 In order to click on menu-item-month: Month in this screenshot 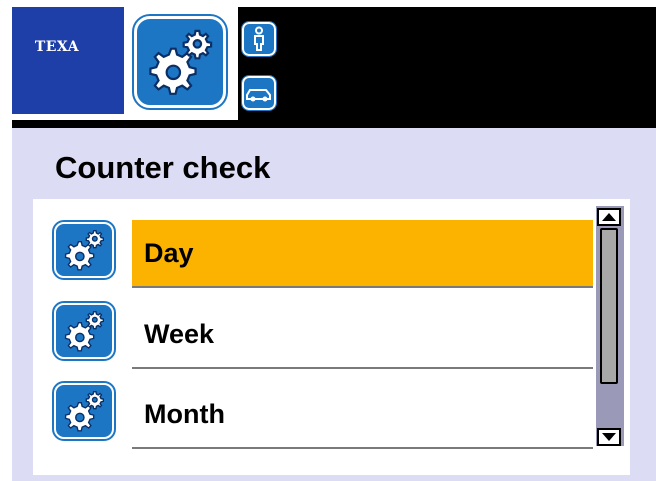, I will do `click(323, 418)`.